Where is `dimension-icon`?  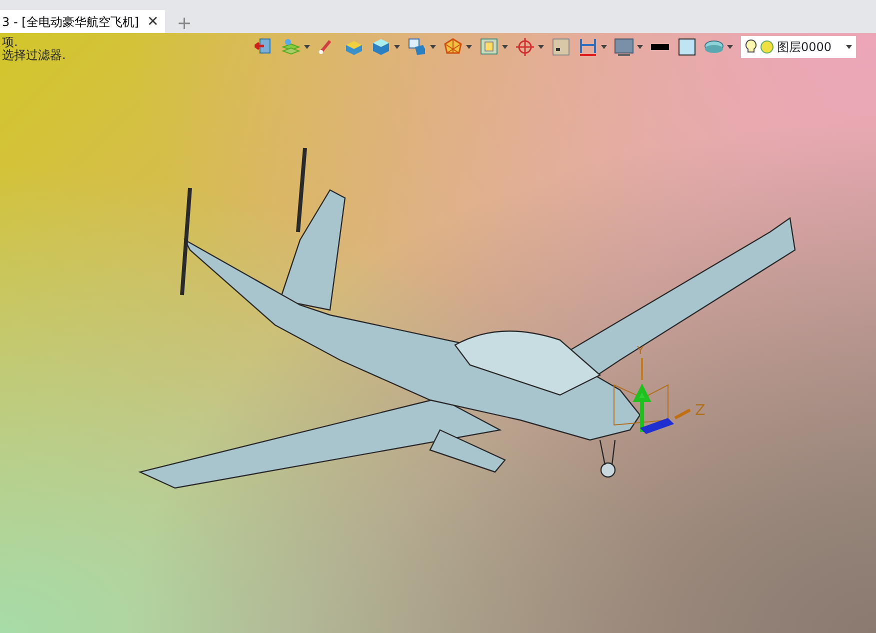 dimension-icon is located at coordinates (588, 47).